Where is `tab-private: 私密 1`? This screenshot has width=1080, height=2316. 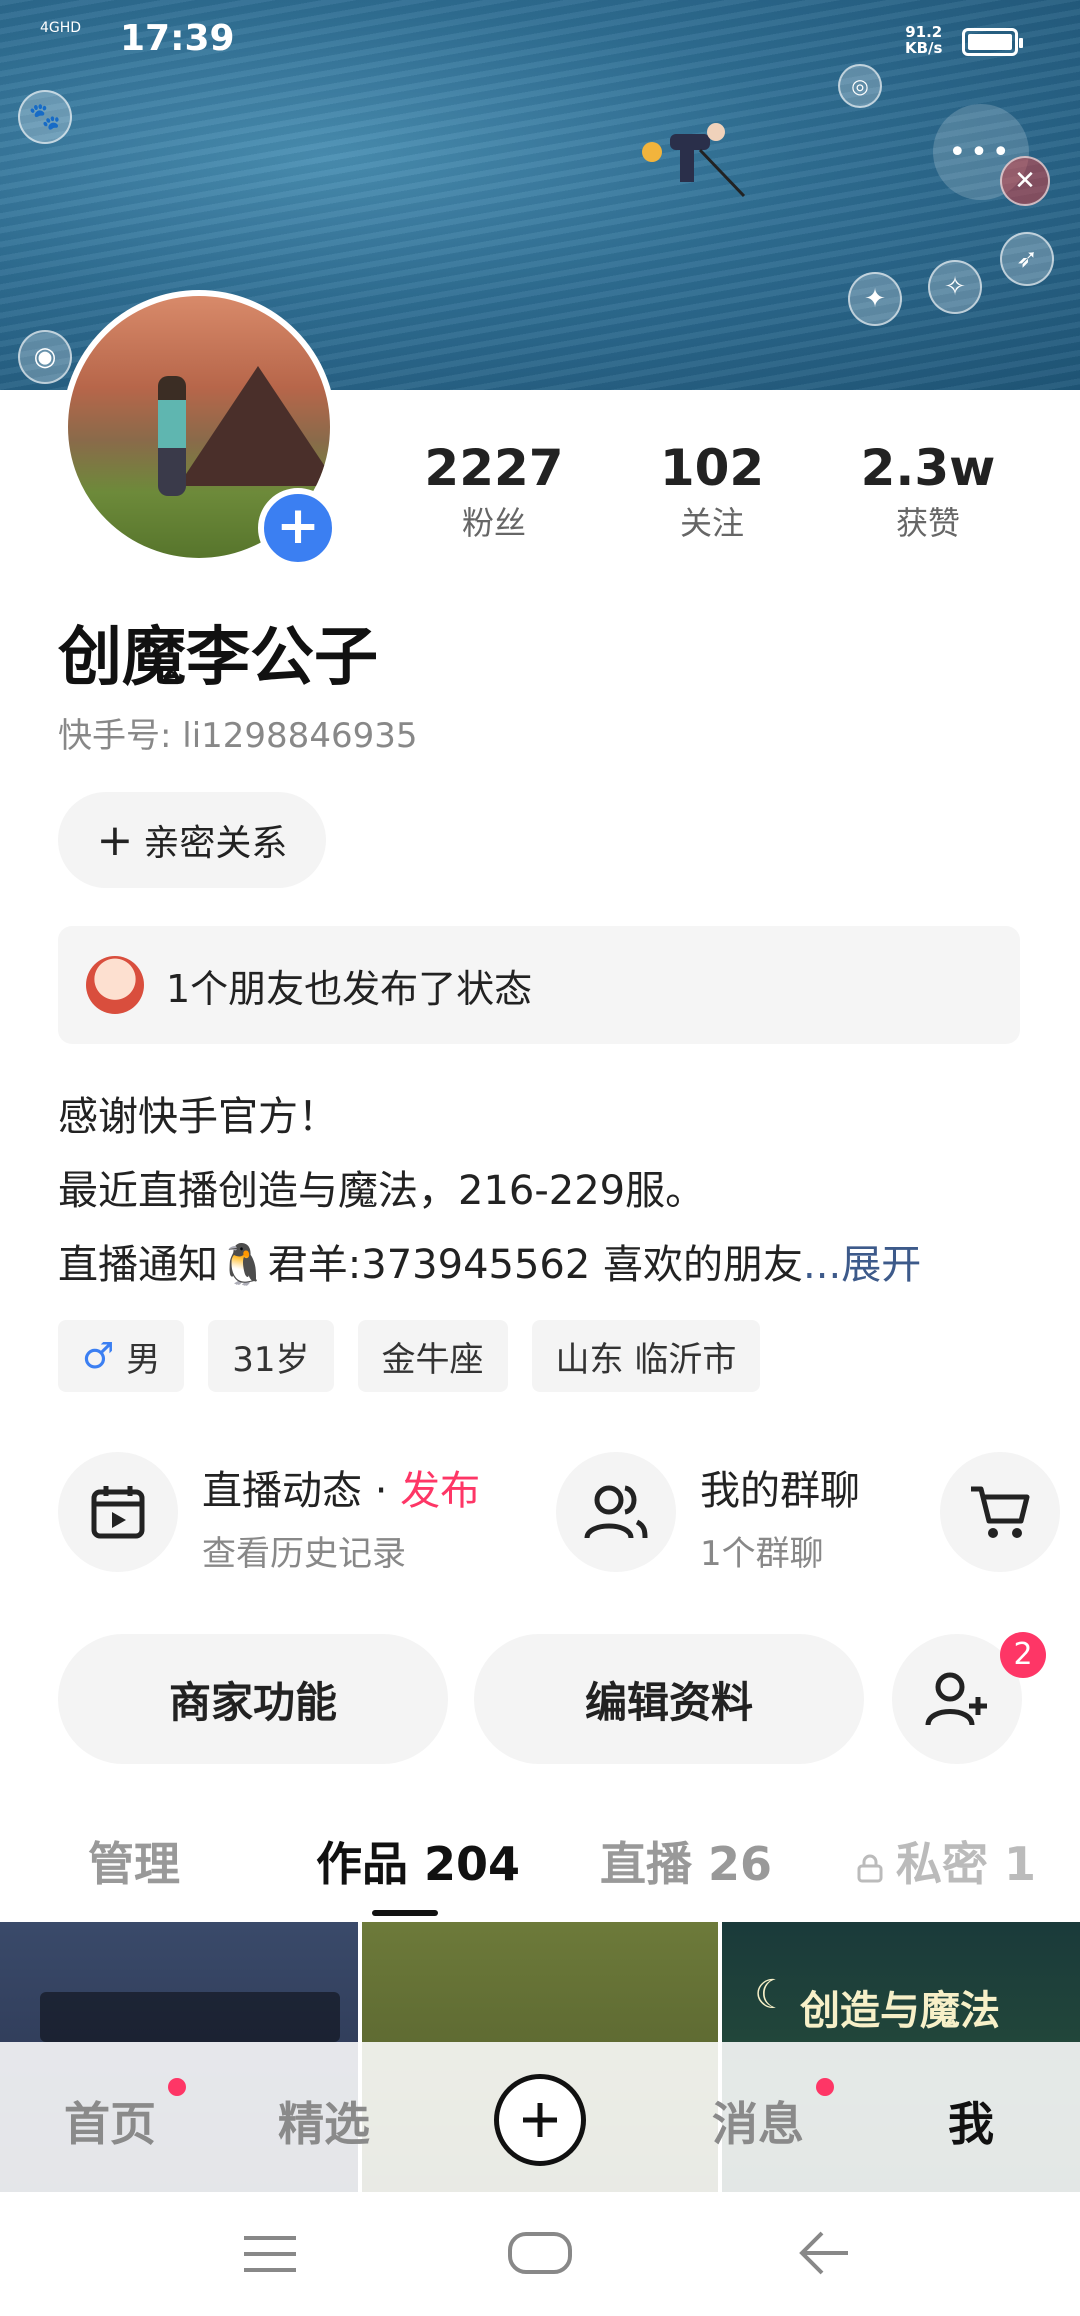
tab-private: 私密 1 is located at coordinates (946, 1861).